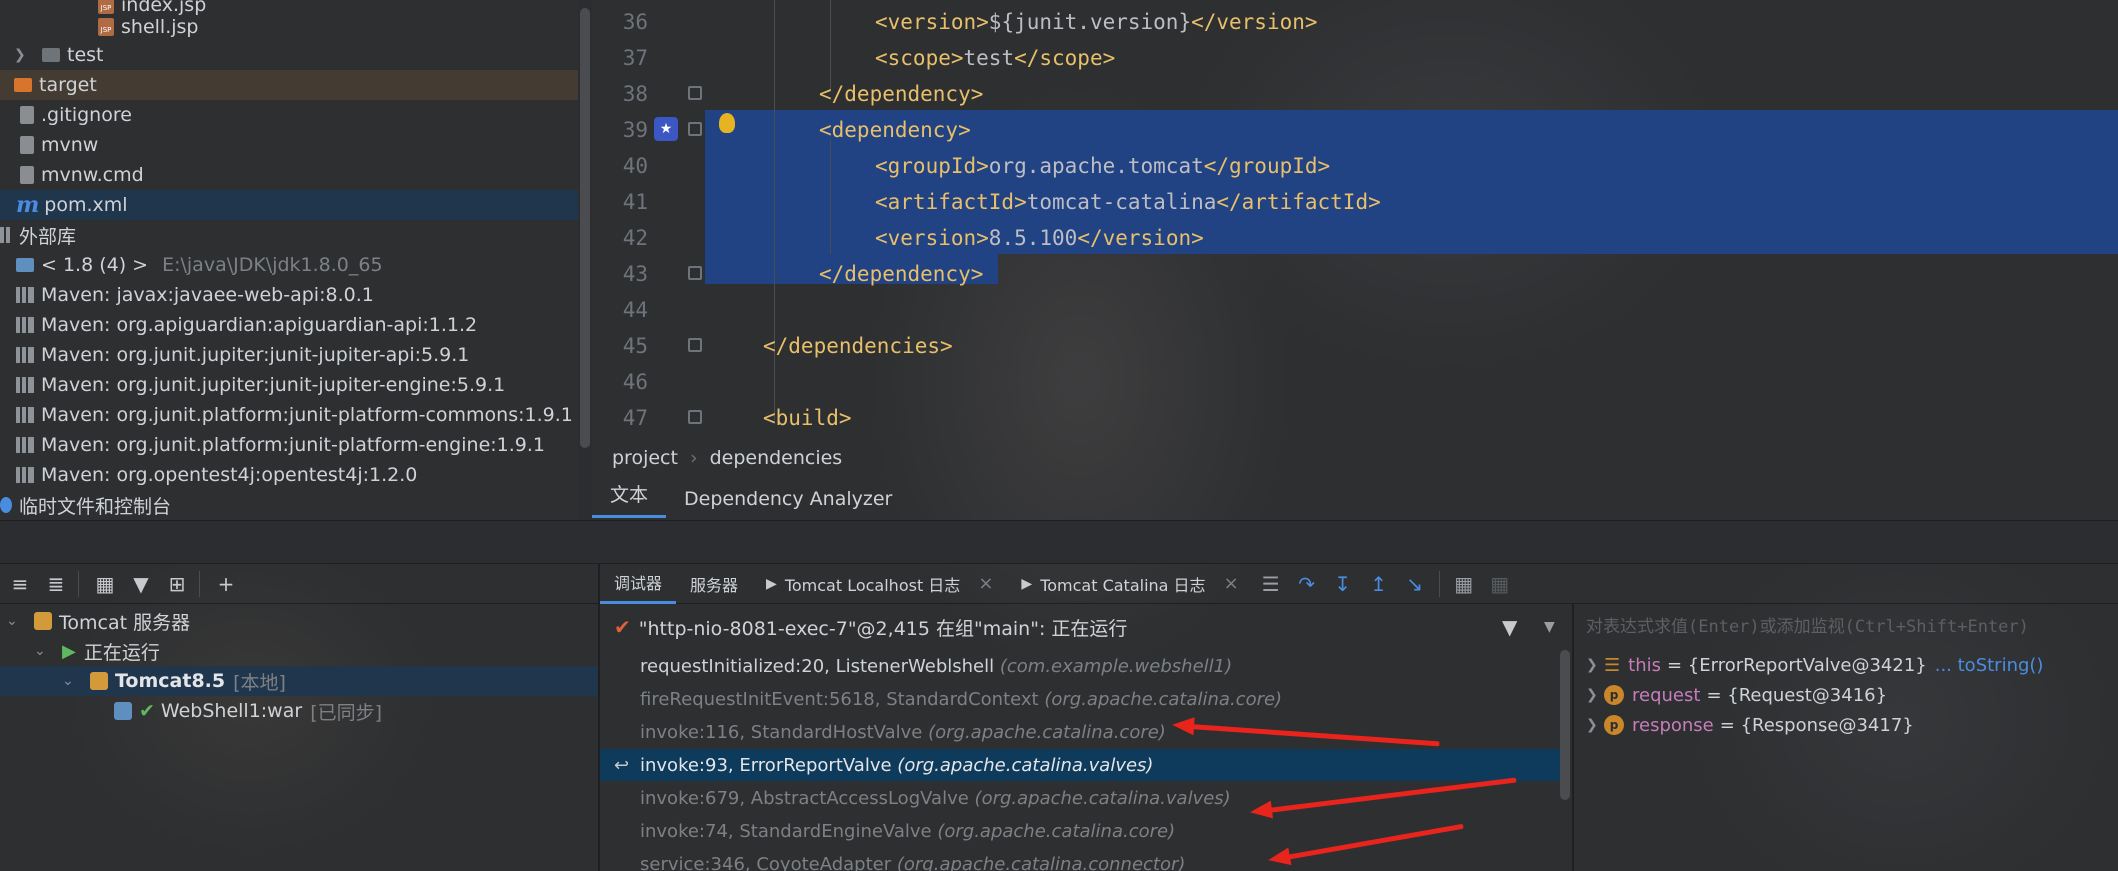 The image size is (2118, 871). What do you see at coordinates (289, 205) in the screenshot?
I see `tree-item-selected: m pom.xml` at bounding box center [289, 205].